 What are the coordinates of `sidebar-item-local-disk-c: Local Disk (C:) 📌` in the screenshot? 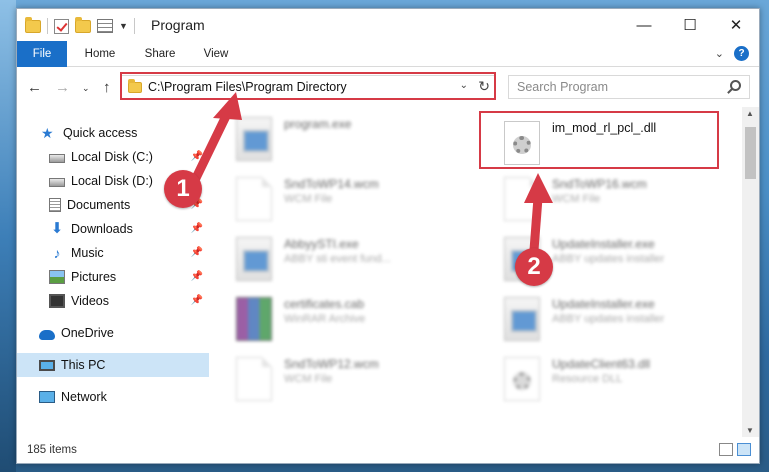 It's located at (113, 157).